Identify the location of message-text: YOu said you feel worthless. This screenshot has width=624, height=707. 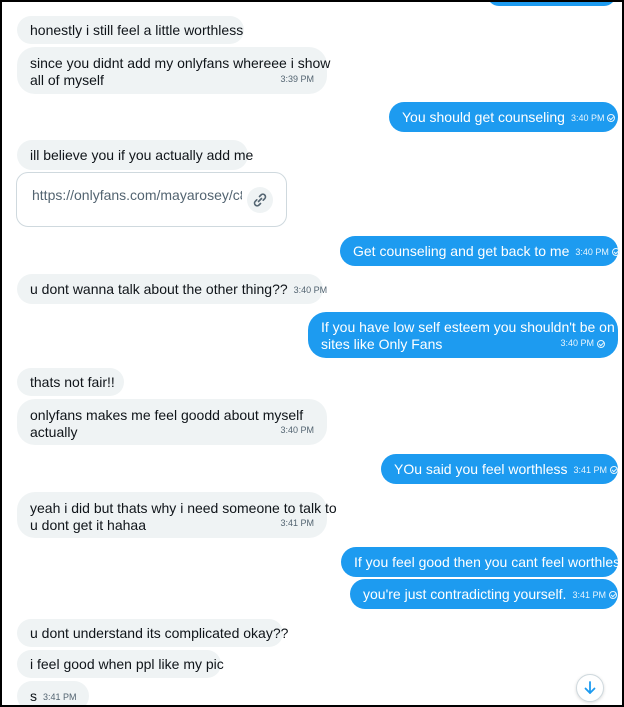
(481, 469).